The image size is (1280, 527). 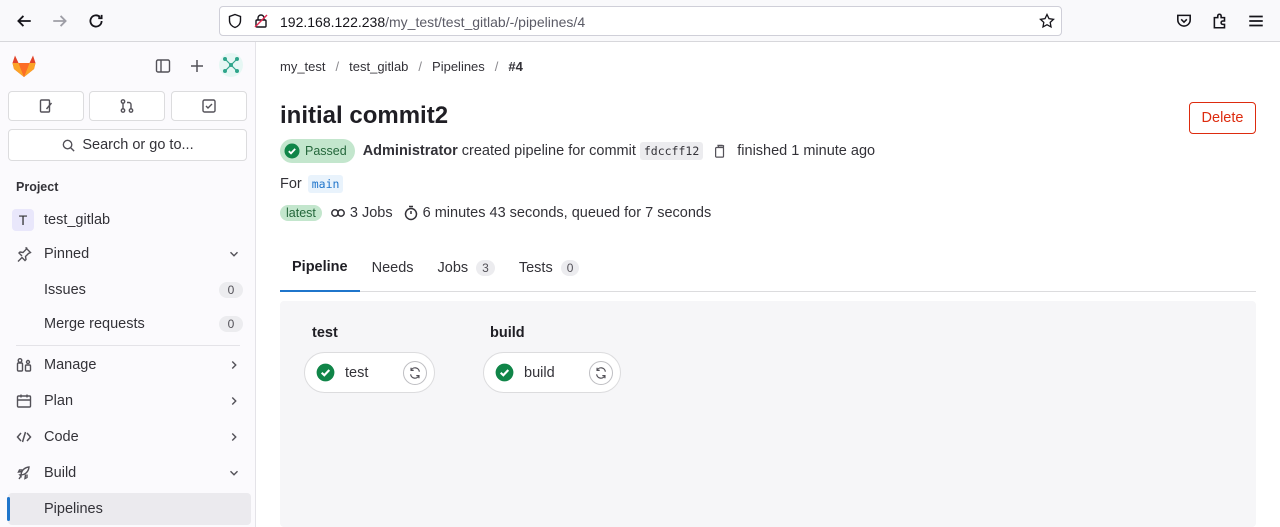 What do you see at coordinates (129, 473) in the screenshot?
I see `sidebar-item-build: Build` at bounding box center [129, 473].